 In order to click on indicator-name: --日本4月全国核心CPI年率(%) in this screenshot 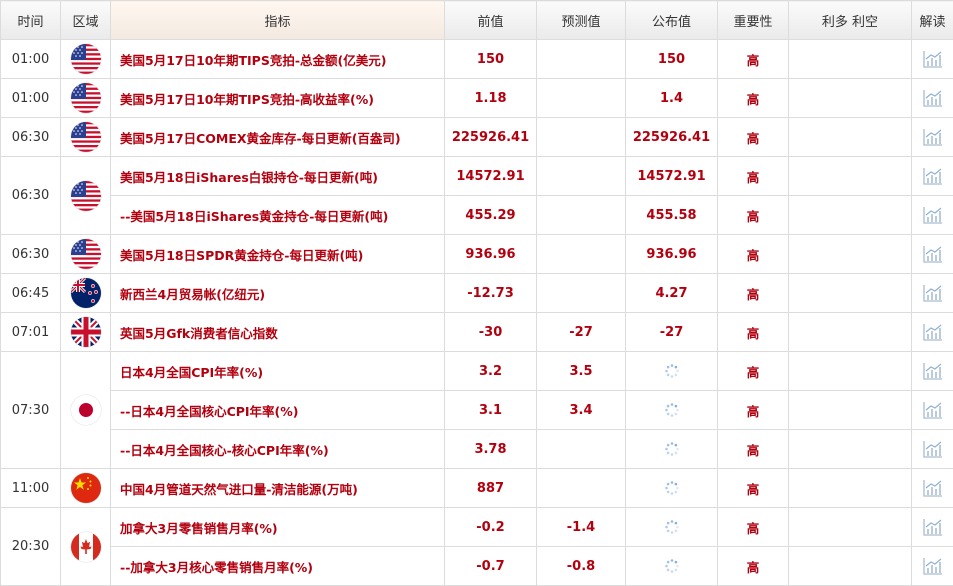, I will do `click(278, 410)`.